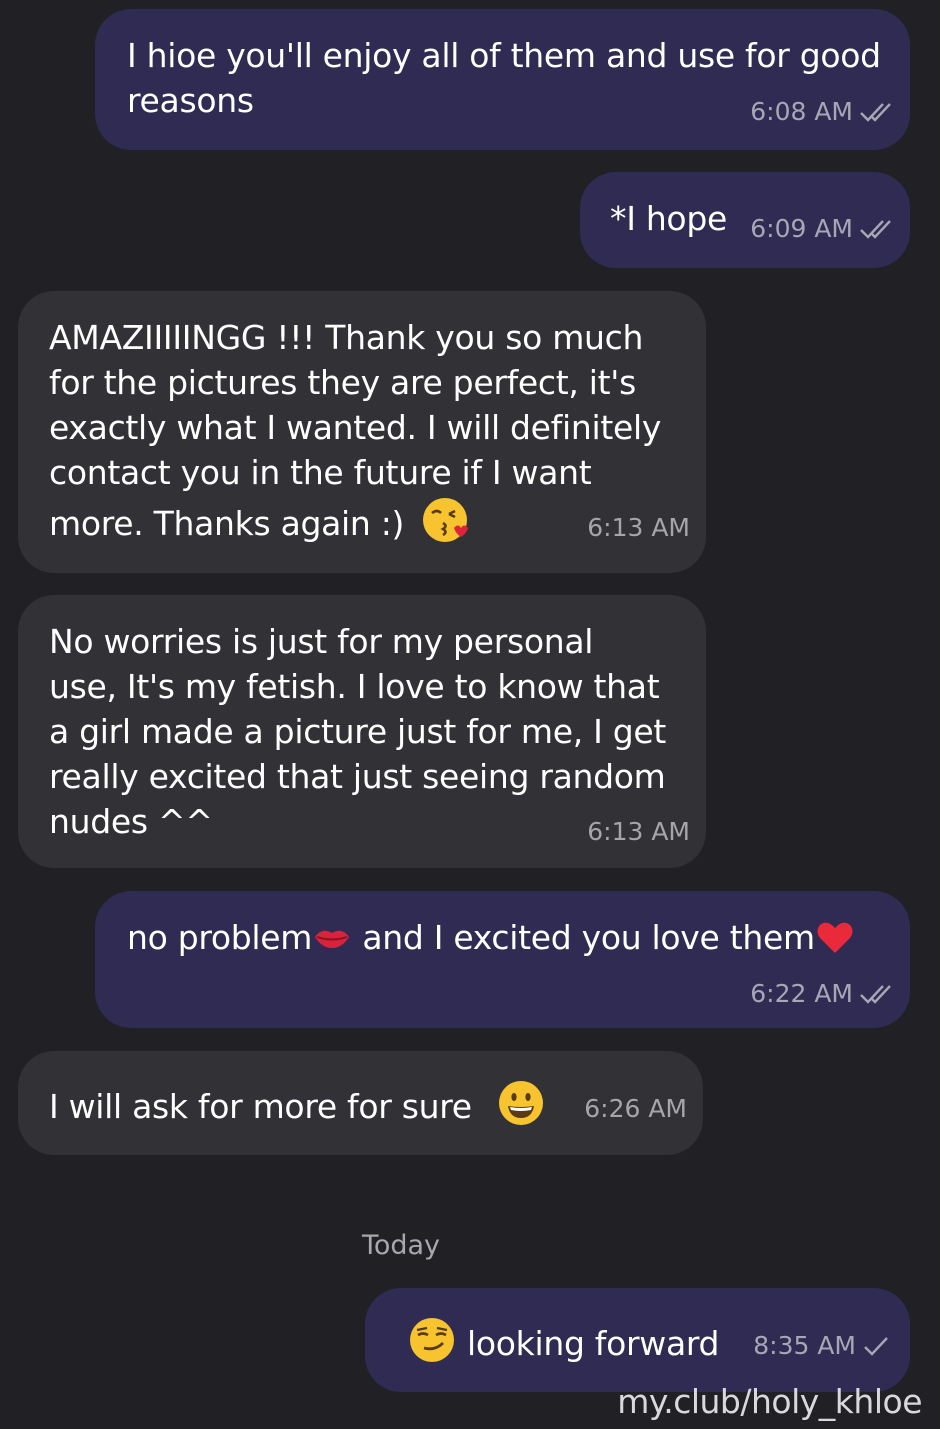  I want to click on red-heart-icon, so click(835, 937).